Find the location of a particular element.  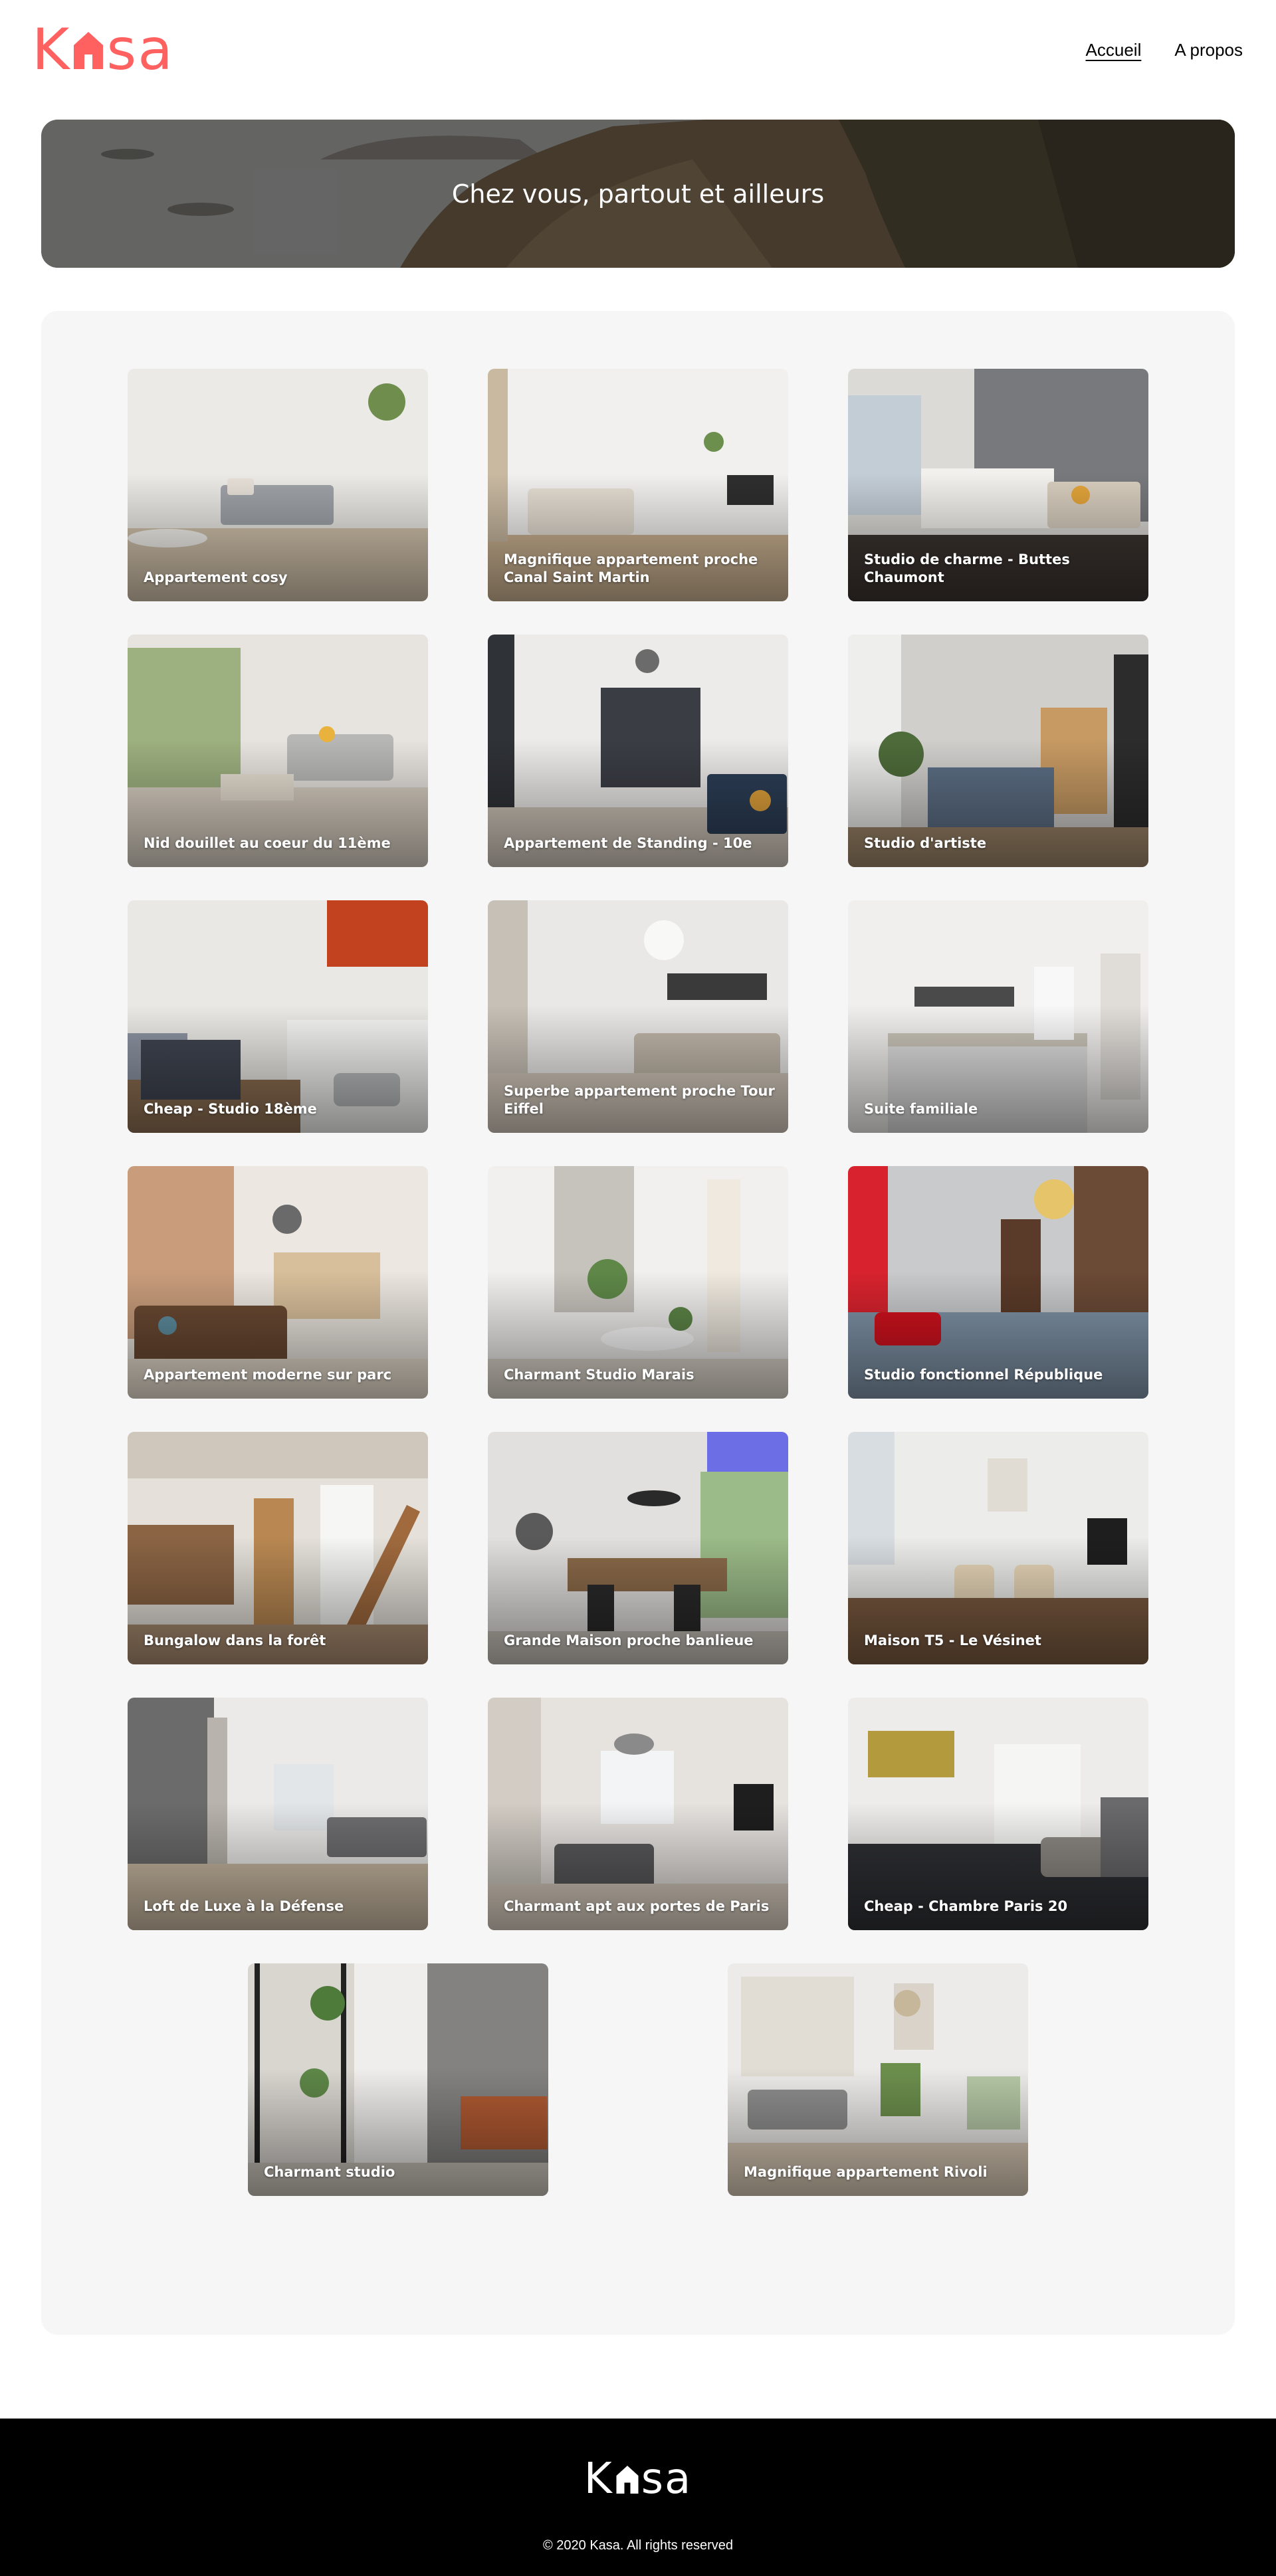

listing-card: Charmant Studio Marais is located at coordinates (638, 1282).